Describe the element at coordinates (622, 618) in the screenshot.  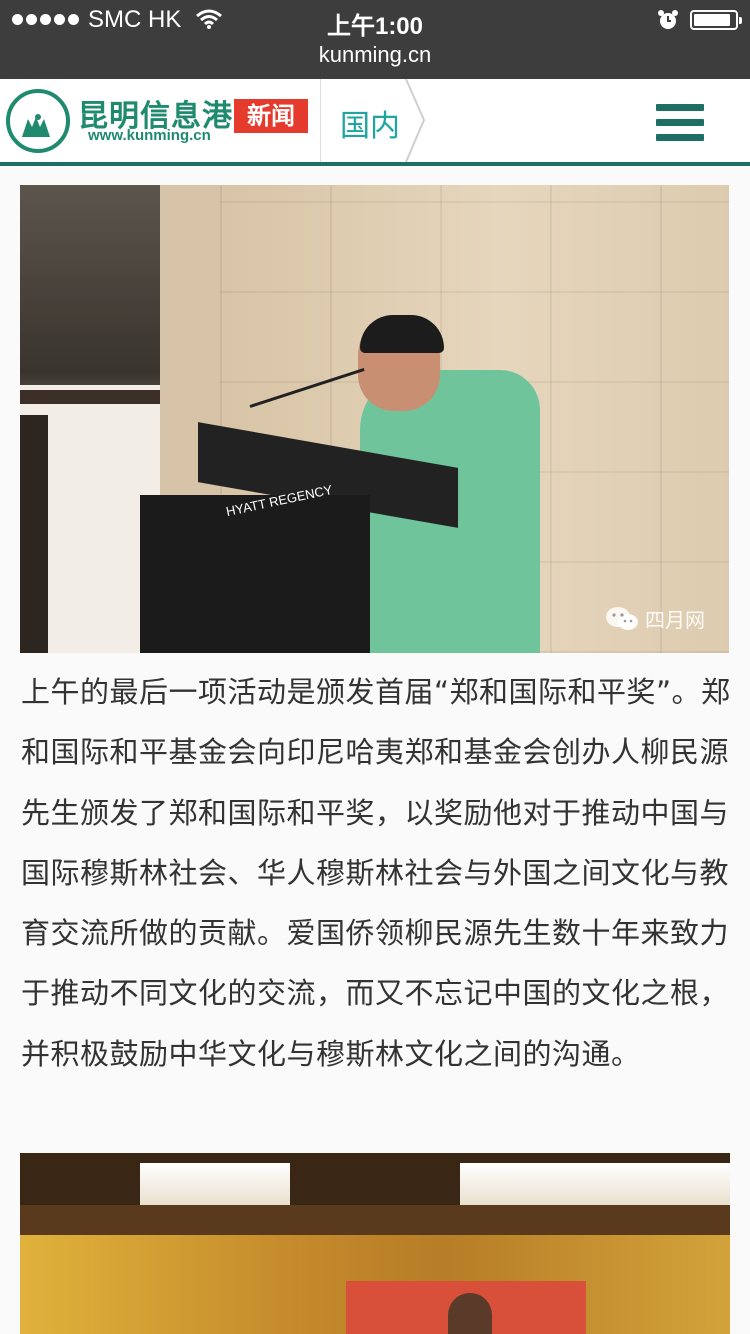
I see `wechat-icon` at that location.